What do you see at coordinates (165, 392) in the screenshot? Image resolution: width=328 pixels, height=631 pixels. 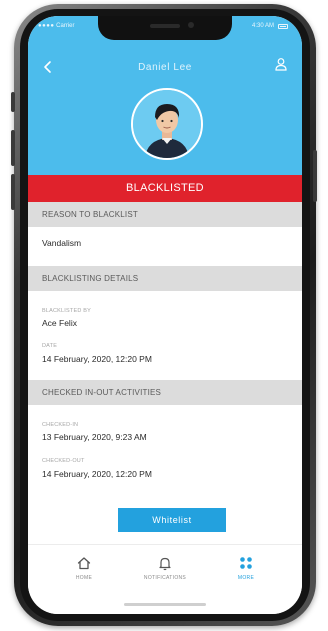 I see `activities-section-header: CHECKED IN-OUT ACTIVITIES` at bounding box center [165, 392].